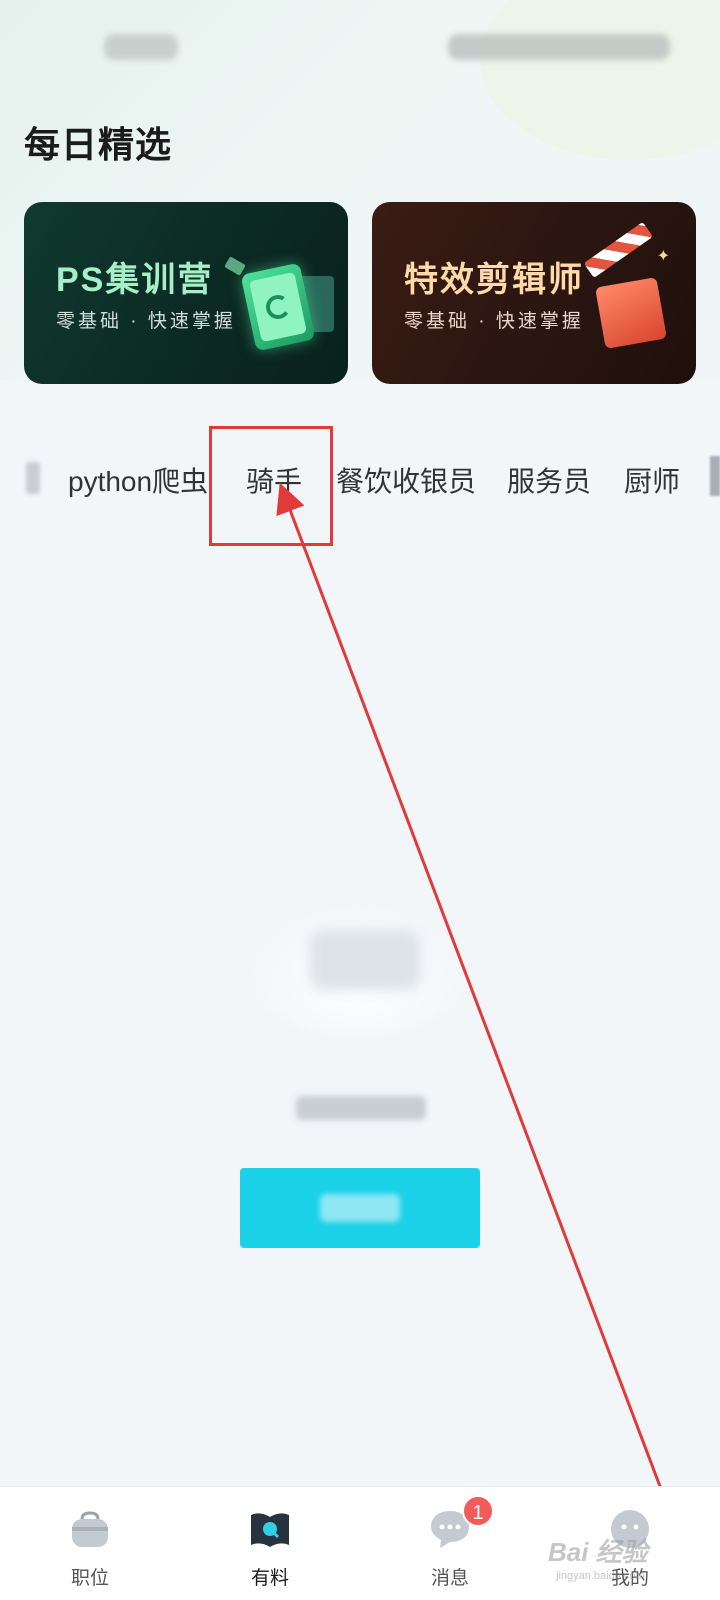 The width and height of the screenshot is (720, 1600). Describe the element at coordinates (141, 47) in the screenshot. I see `status-bar-time` at that location.